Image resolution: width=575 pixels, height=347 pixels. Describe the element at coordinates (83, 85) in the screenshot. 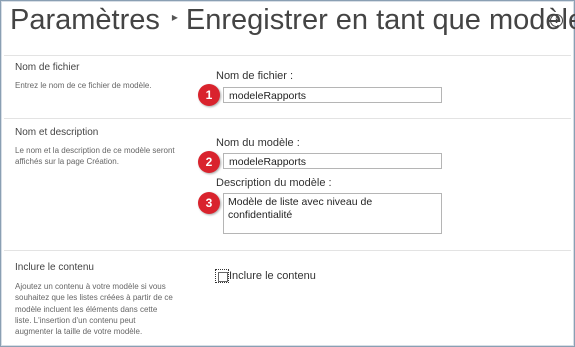

I see `section-desc-filename: Entrez le nom de ce fichier de modèle.` at that location.